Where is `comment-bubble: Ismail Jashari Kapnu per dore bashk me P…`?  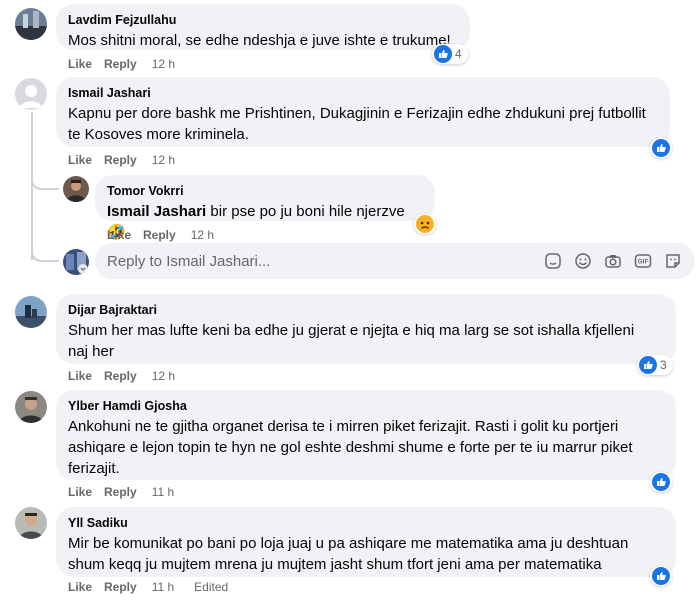
comment-bubble: Ismail Jashari Kapnu per dore bashk me P… is located at coordinates (363, 112).